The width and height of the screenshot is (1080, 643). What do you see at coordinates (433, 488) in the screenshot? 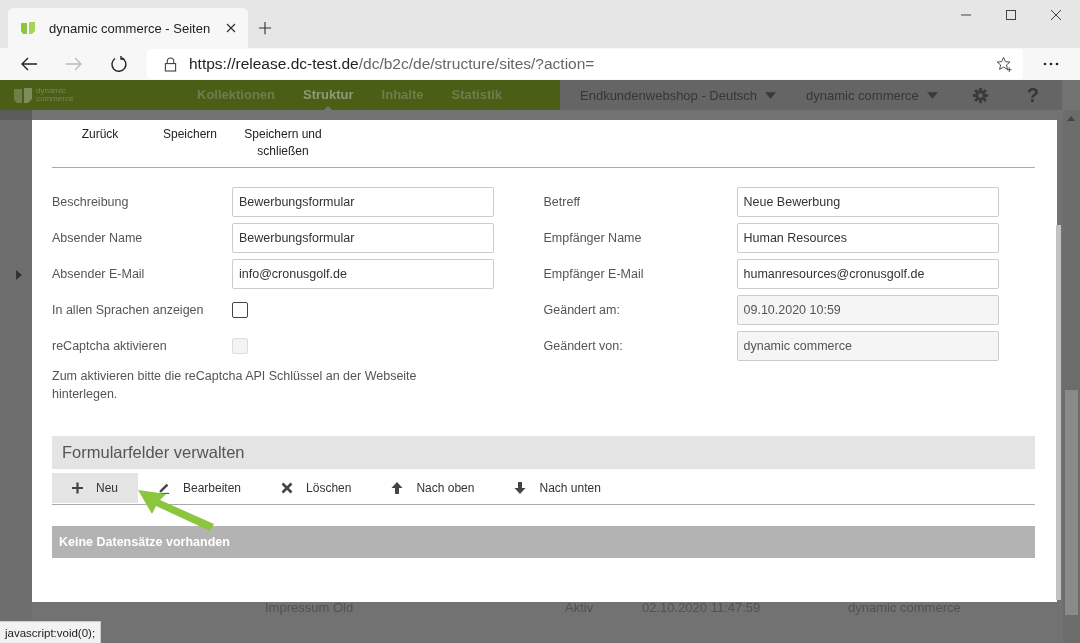
I see `action-button: Nach oben` at bounding box center [433, 488].